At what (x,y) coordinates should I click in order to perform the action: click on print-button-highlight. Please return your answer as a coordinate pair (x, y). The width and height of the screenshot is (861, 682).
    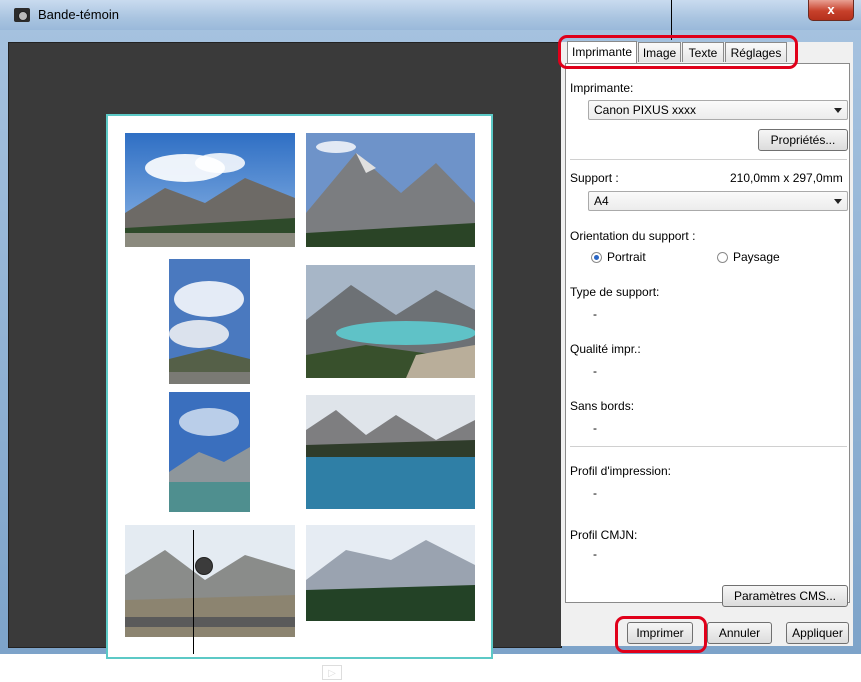
    Looking at the image, I should click on (661, 634).